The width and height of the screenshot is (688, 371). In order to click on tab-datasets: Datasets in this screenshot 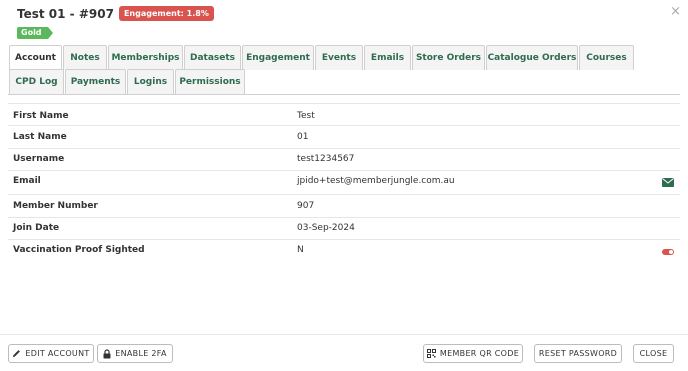, I will do `click(212, 57)`.